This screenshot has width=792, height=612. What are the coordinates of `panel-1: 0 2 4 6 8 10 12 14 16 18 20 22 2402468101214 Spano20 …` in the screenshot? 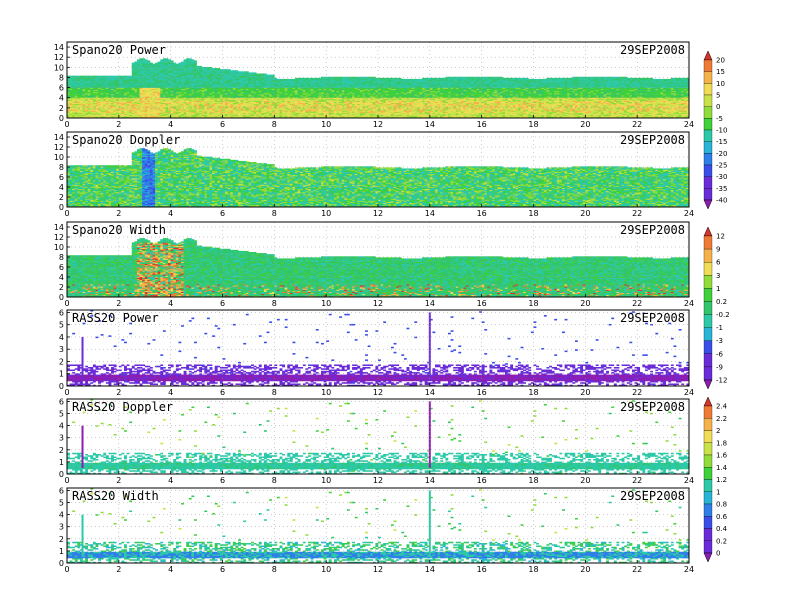 It's located at (374, 85).